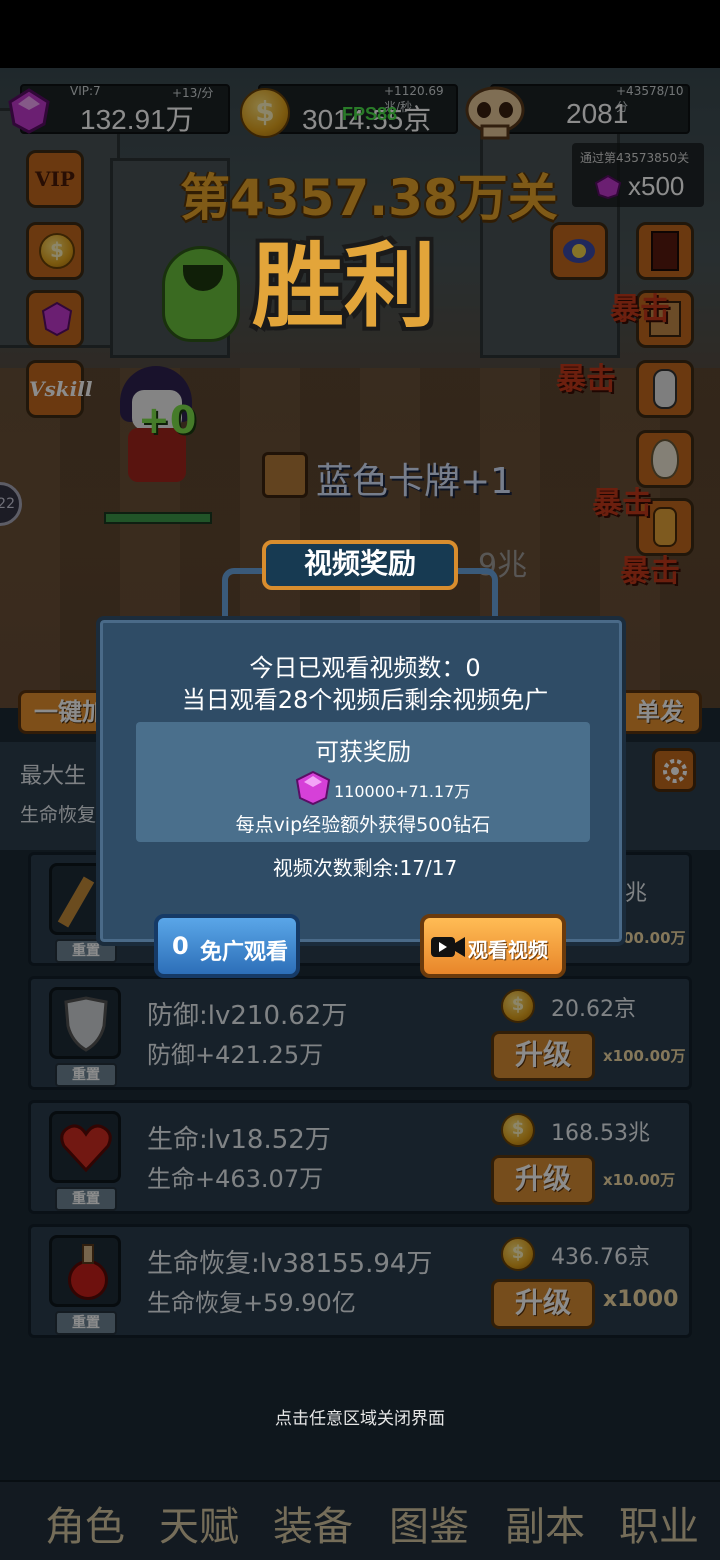 Image resolution: width=720 pixels, height=1560 pixels. What do you see at coordinates (244, 952) in the screenshot?
I see `ad-free-label: 免广观看` at bounding box center [244, 952].